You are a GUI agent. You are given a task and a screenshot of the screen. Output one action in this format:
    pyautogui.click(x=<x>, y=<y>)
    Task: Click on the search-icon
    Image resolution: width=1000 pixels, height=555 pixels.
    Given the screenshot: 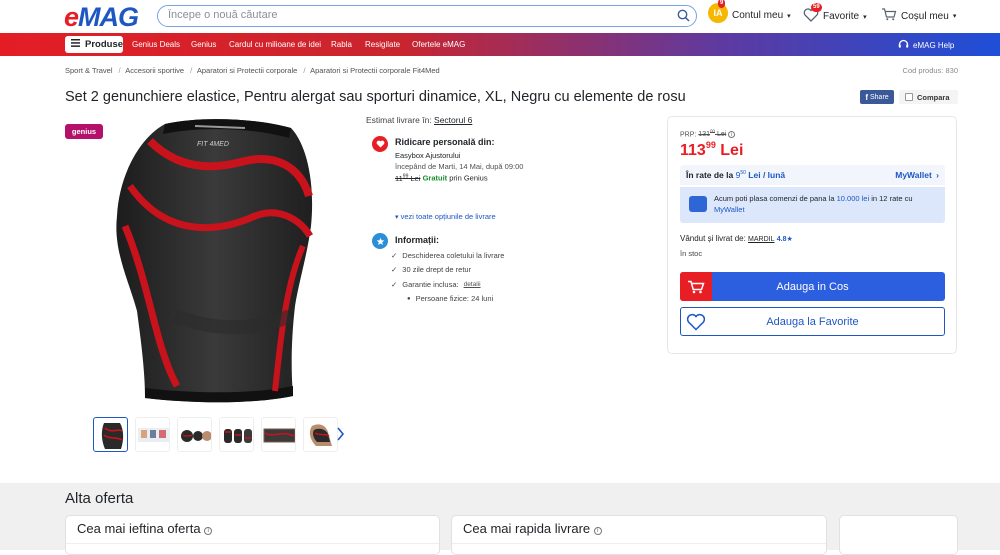 What is the action you would take?
    pyautogui.click(x=683, y=18)
    